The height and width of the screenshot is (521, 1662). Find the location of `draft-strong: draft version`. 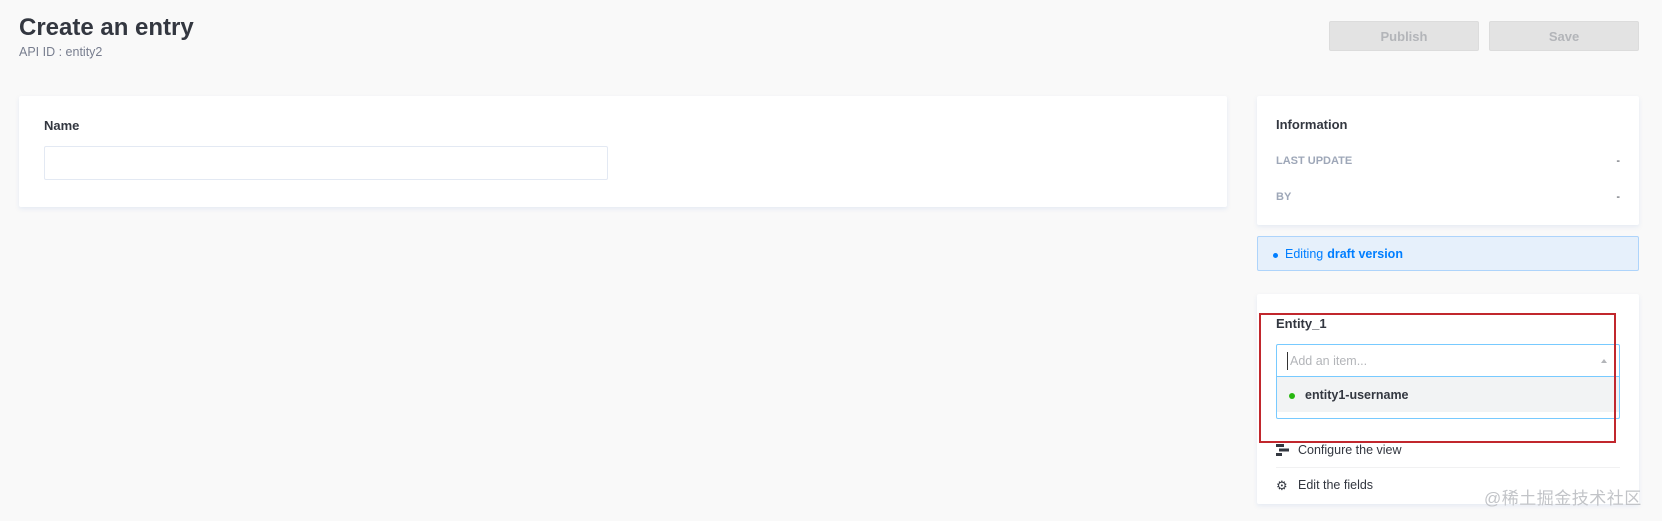

draft-strong: draft version is located at coordinates (1365, 253).